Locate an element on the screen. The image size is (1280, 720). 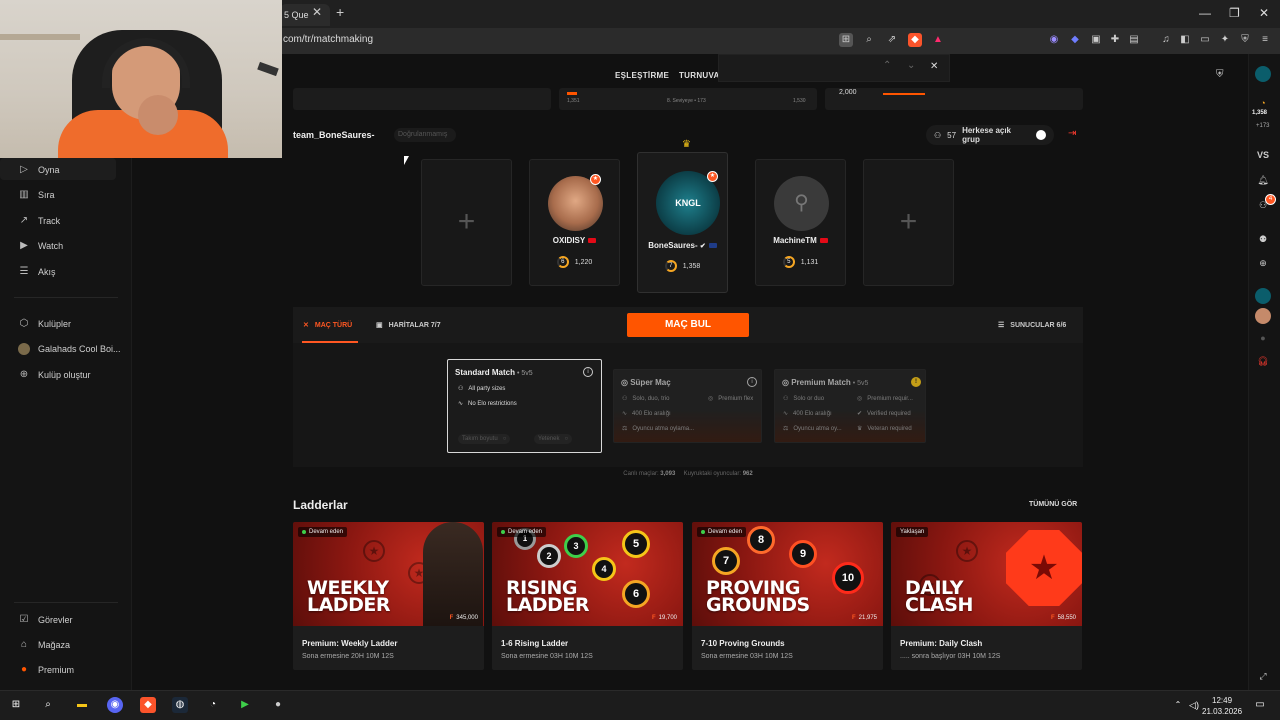
sidebar-item-play: ▷ Oyna is located at coordinates (38, 170).